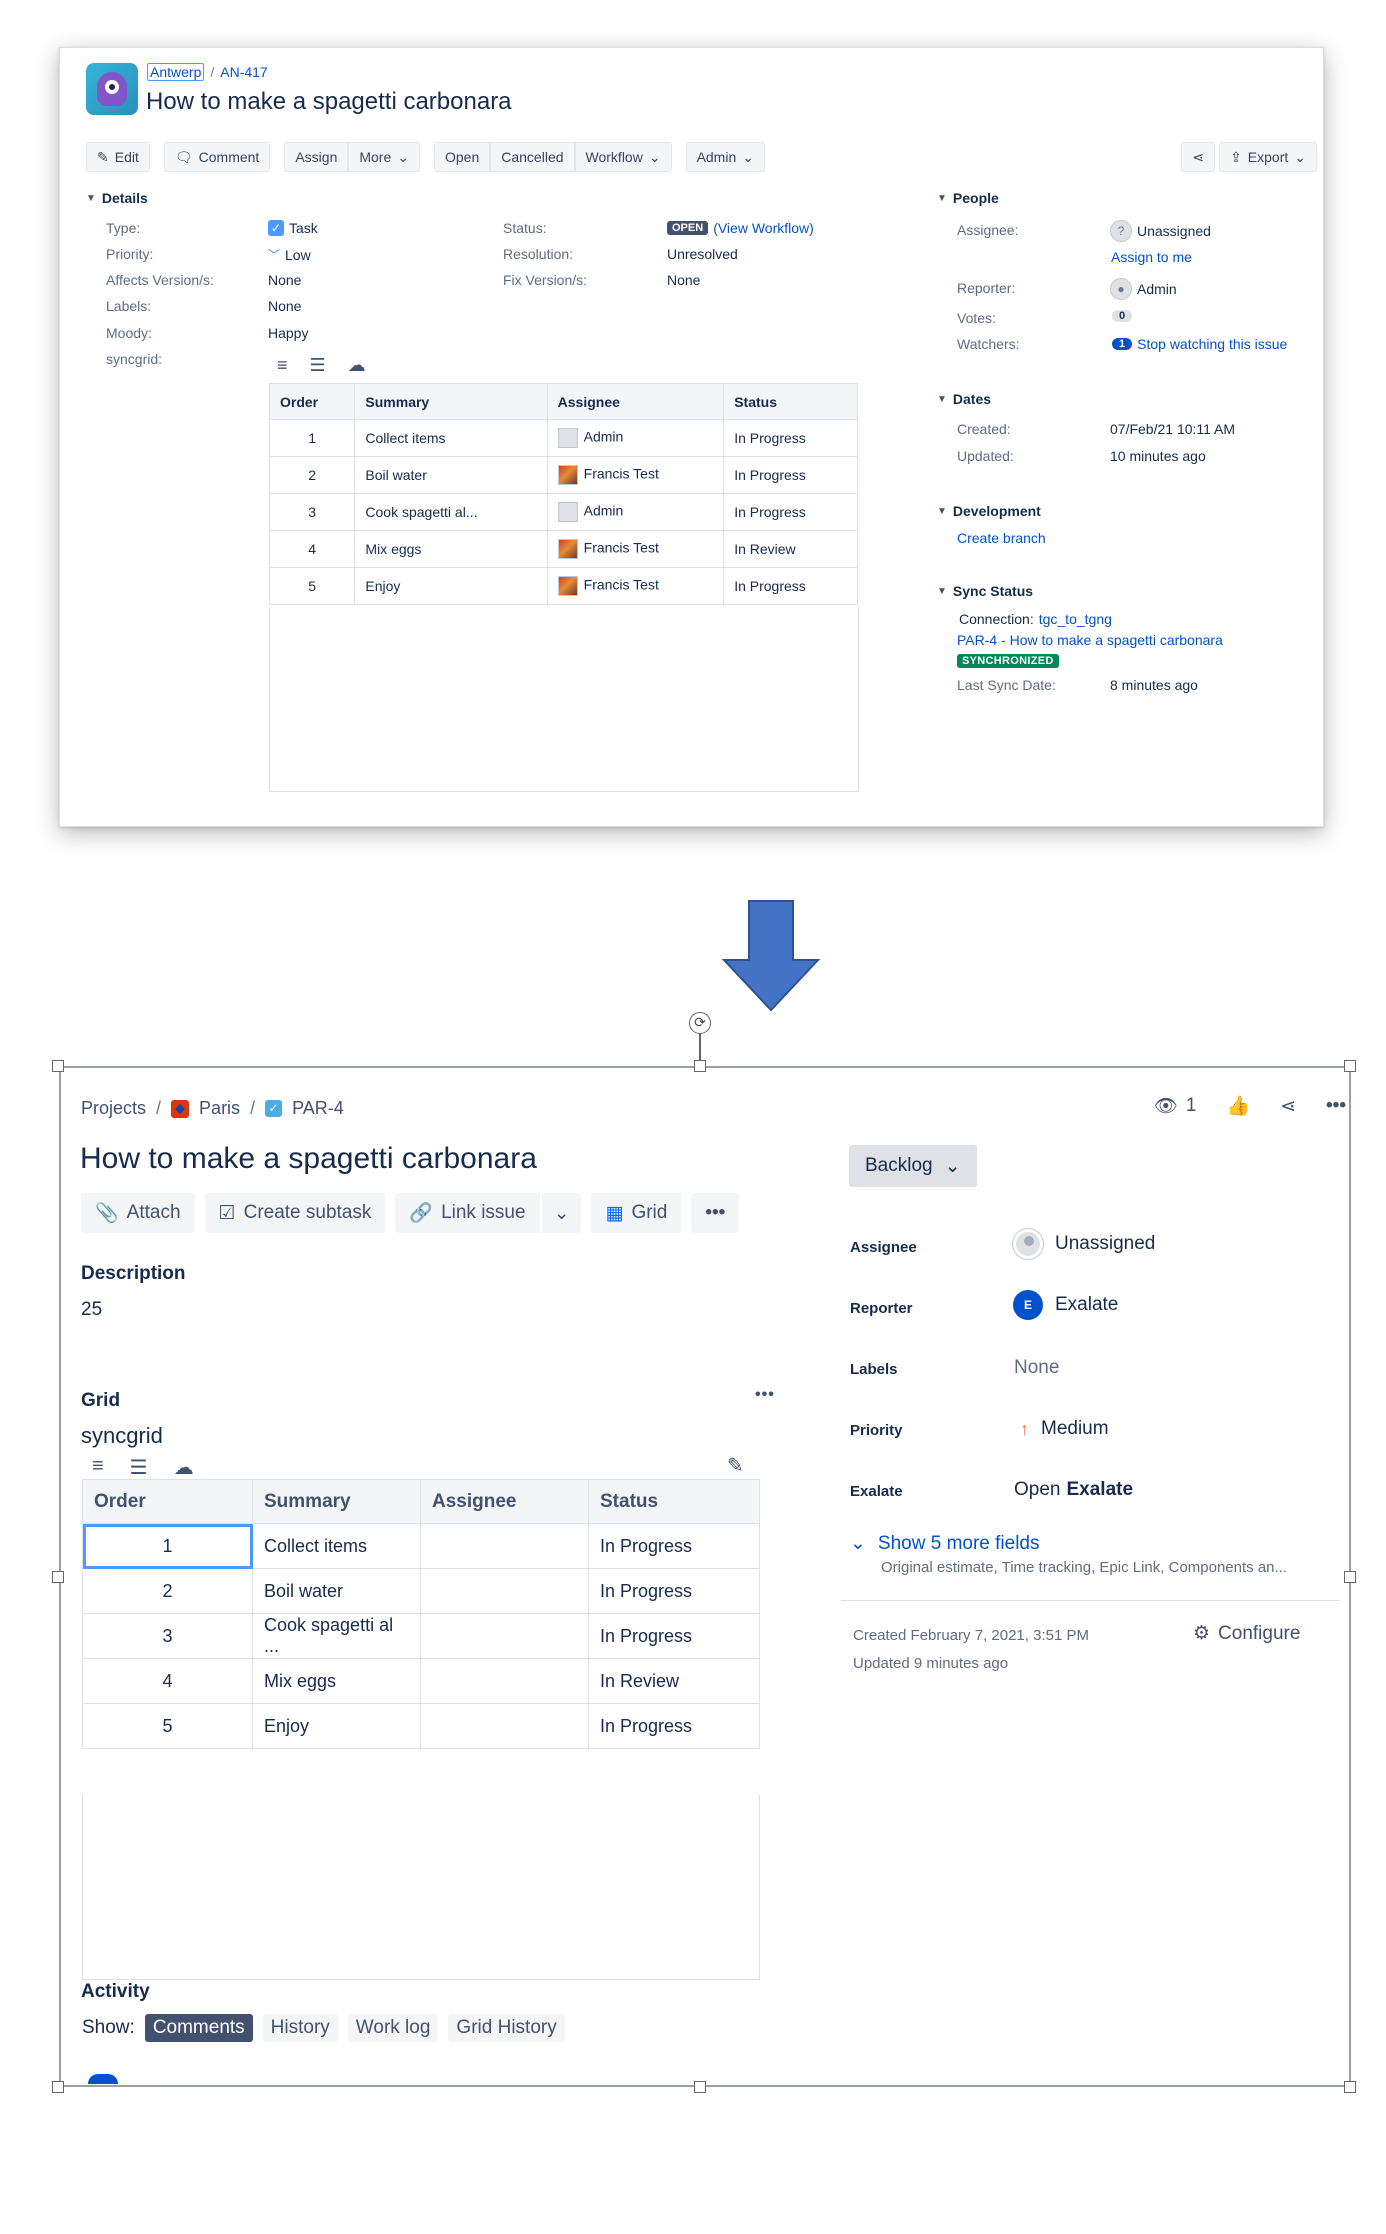 Image resolution: width=1386 pixels, height=2234 pixels. What do you see at coordinates (623, 157) in the screenshot?
I see `workflow-button: Workflow ⌄` at bounding box center [623, 157].